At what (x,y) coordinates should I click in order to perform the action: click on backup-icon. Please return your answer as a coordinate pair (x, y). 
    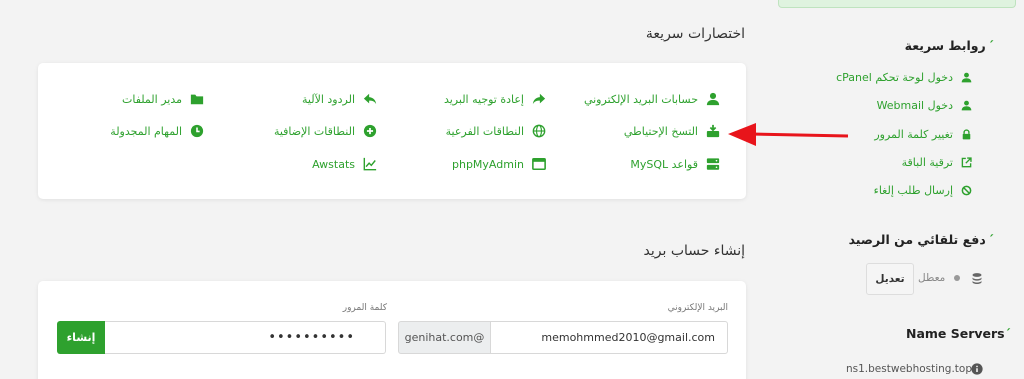
    Looking at the image, I should click on (713, 131).